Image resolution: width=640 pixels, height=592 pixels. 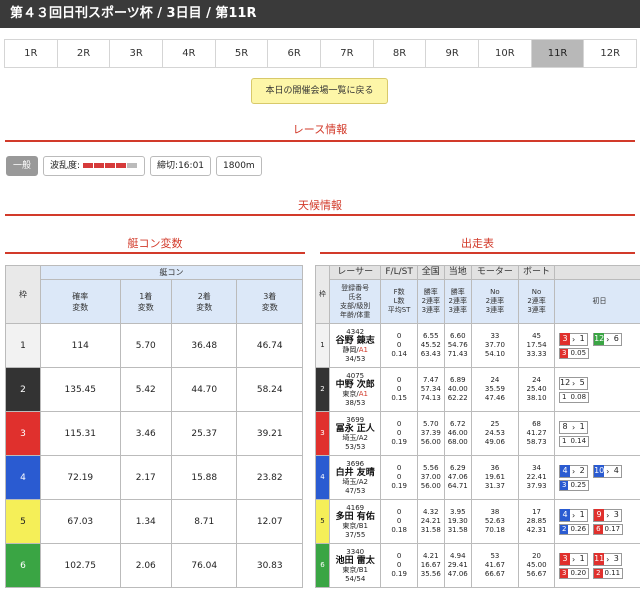 What do you see at coordinates (536, 565) in the screenshot?
I see `stat-cell: 20 45.00 56.67` at bounding box center [536, 565].